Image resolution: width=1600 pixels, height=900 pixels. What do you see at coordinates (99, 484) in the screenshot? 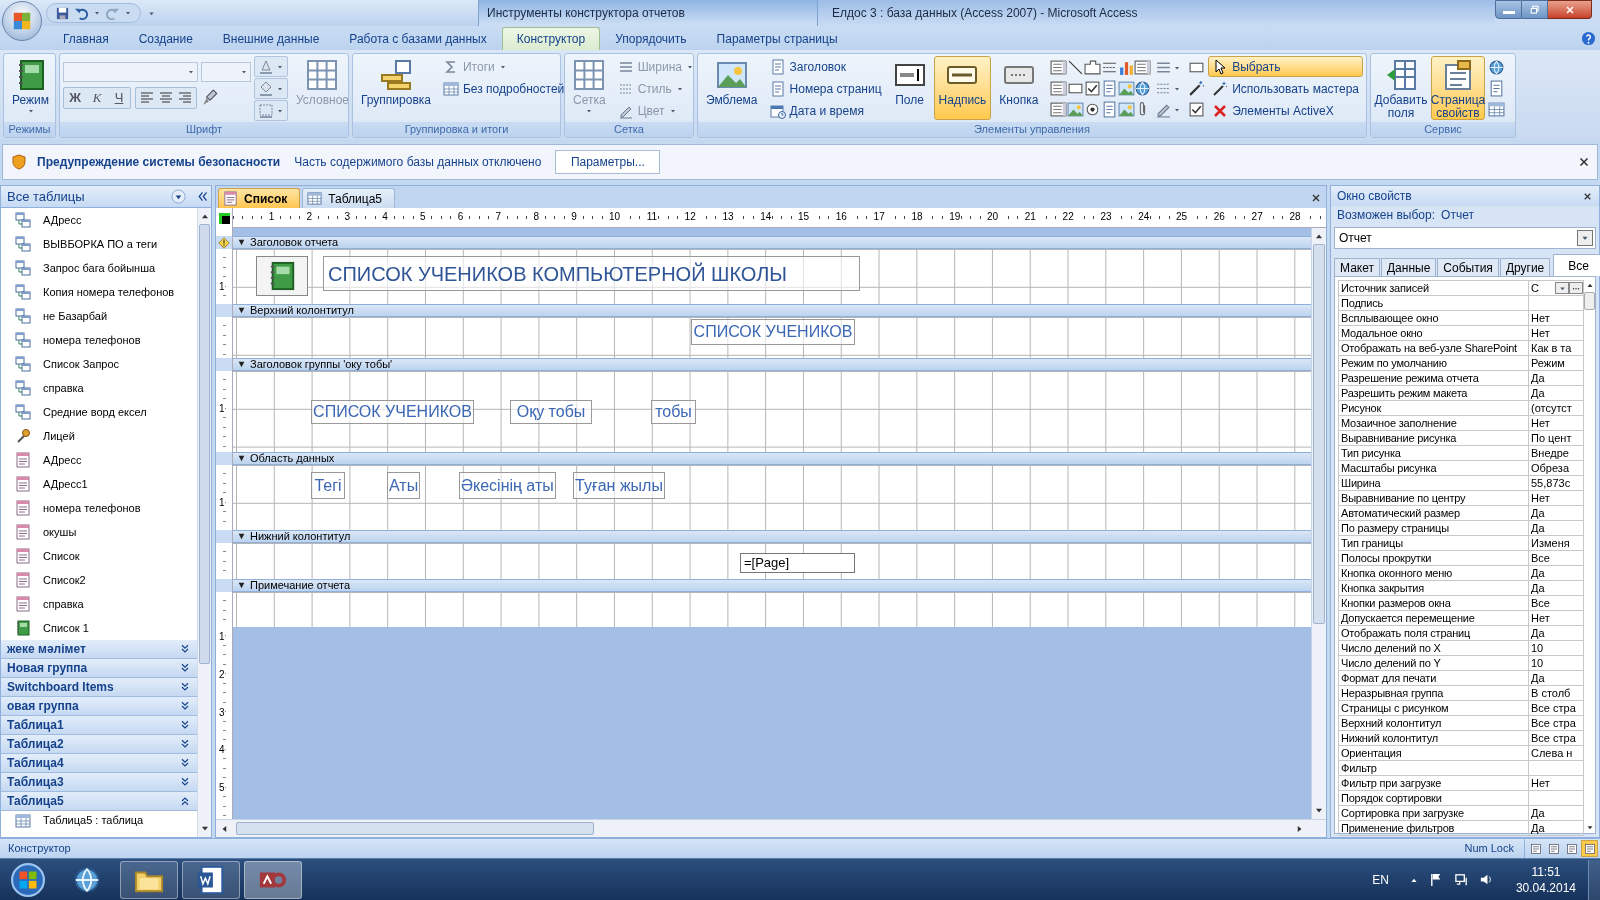
I see `nav-item: АДресс1` at bounding box center [99, 484].